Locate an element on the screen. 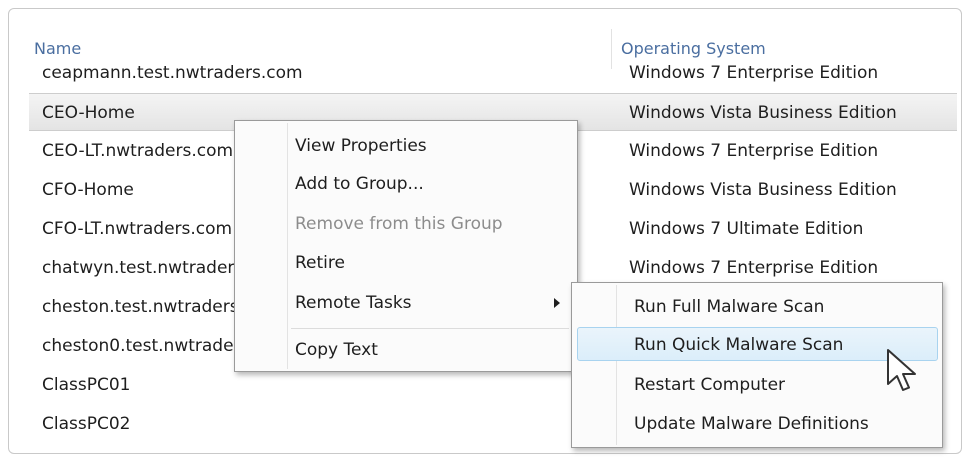  submenu-item-restart-computer: Restart Computer is located at coordinates (709, 385).